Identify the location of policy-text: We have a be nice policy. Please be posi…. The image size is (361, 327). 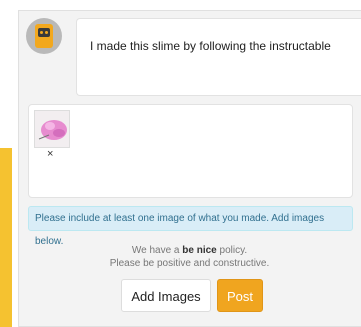
(189, 257).